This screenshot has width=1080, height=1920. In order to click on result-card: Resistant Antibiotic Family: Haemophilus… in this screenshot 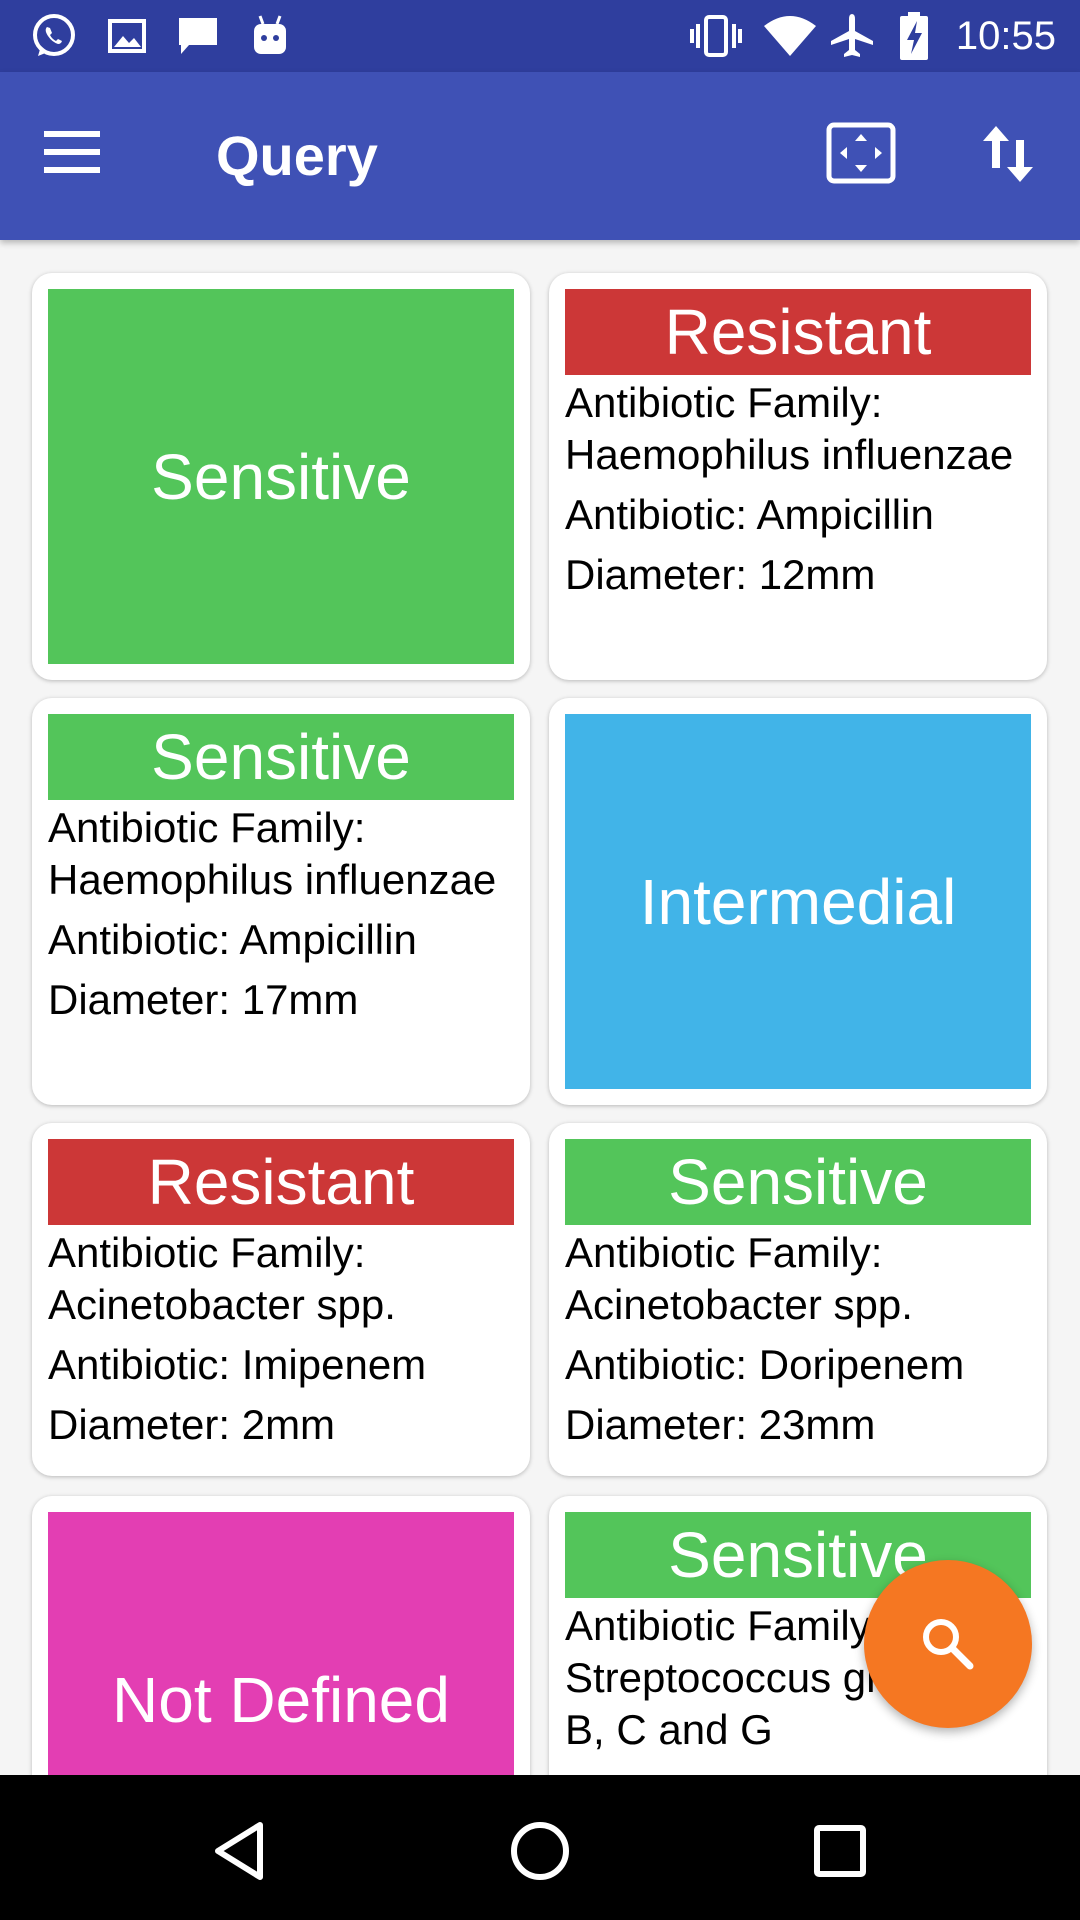, I will do `click(798, 476)`.